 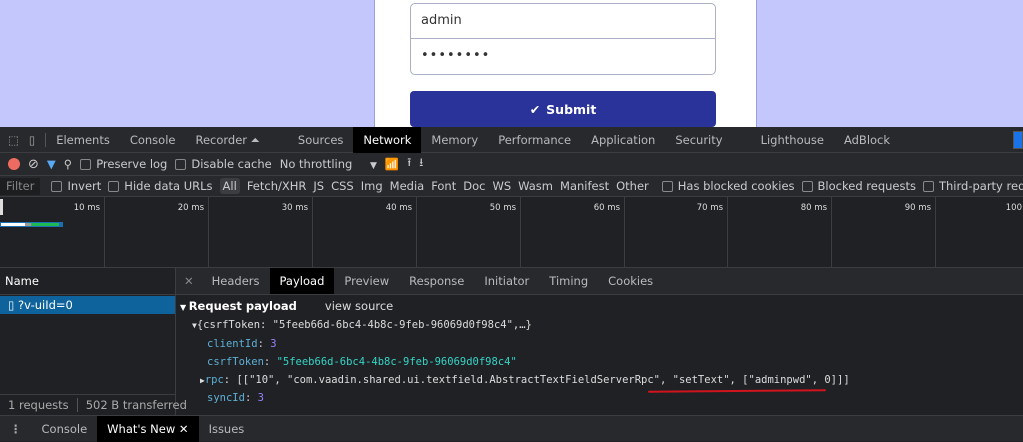 What do you see at coordinates (568, 281) in the screenshot?
I see `tab-timing: Timing` at bounding box center [568, 281].